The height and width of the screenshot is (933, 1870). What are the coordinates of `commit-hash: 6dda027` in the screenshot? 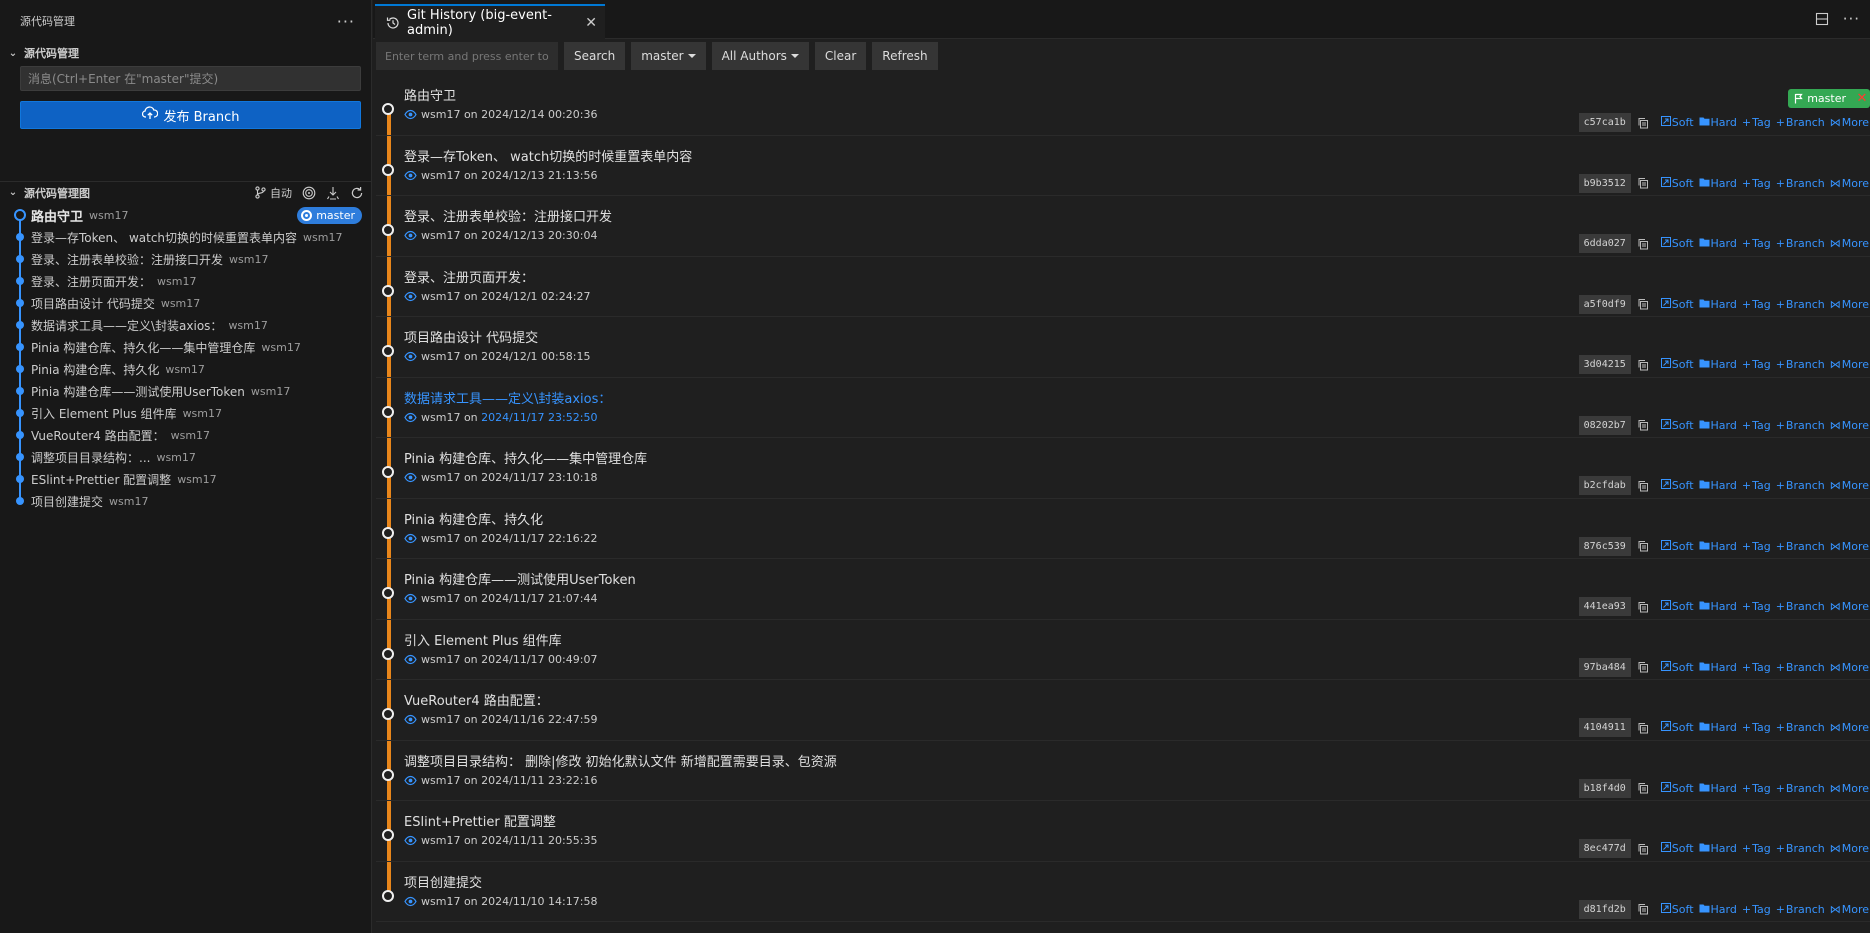 It's located at (1604, 243).